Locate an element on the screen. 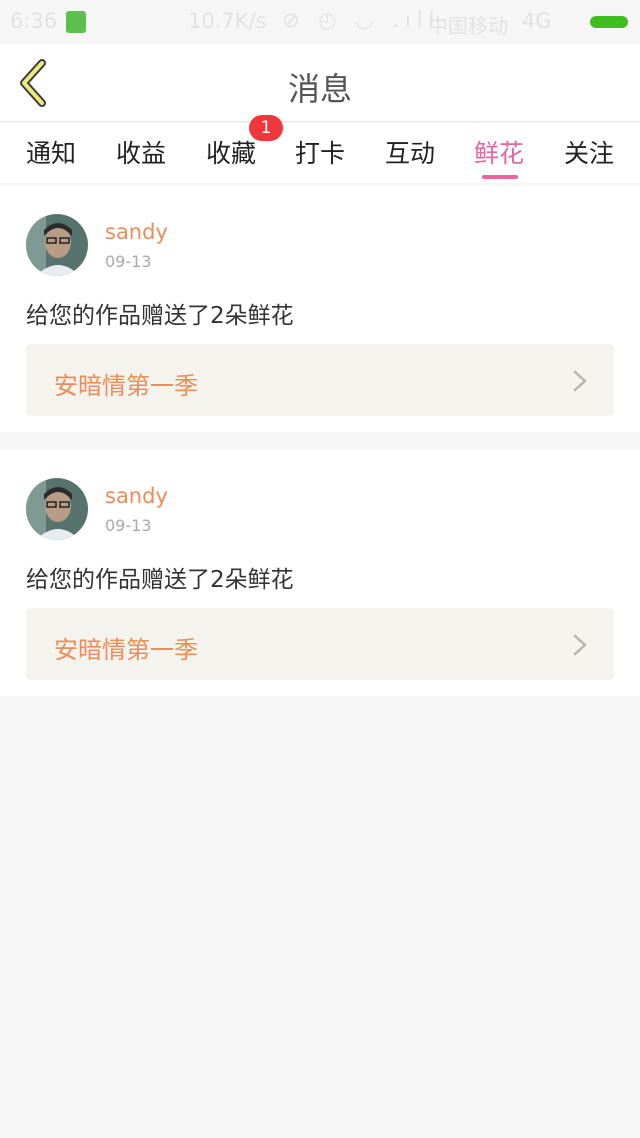 Image resolution: width=640 pixels, height=1138 pixels. network-speed: 10.7K/s is located at coordinates (227, 21).